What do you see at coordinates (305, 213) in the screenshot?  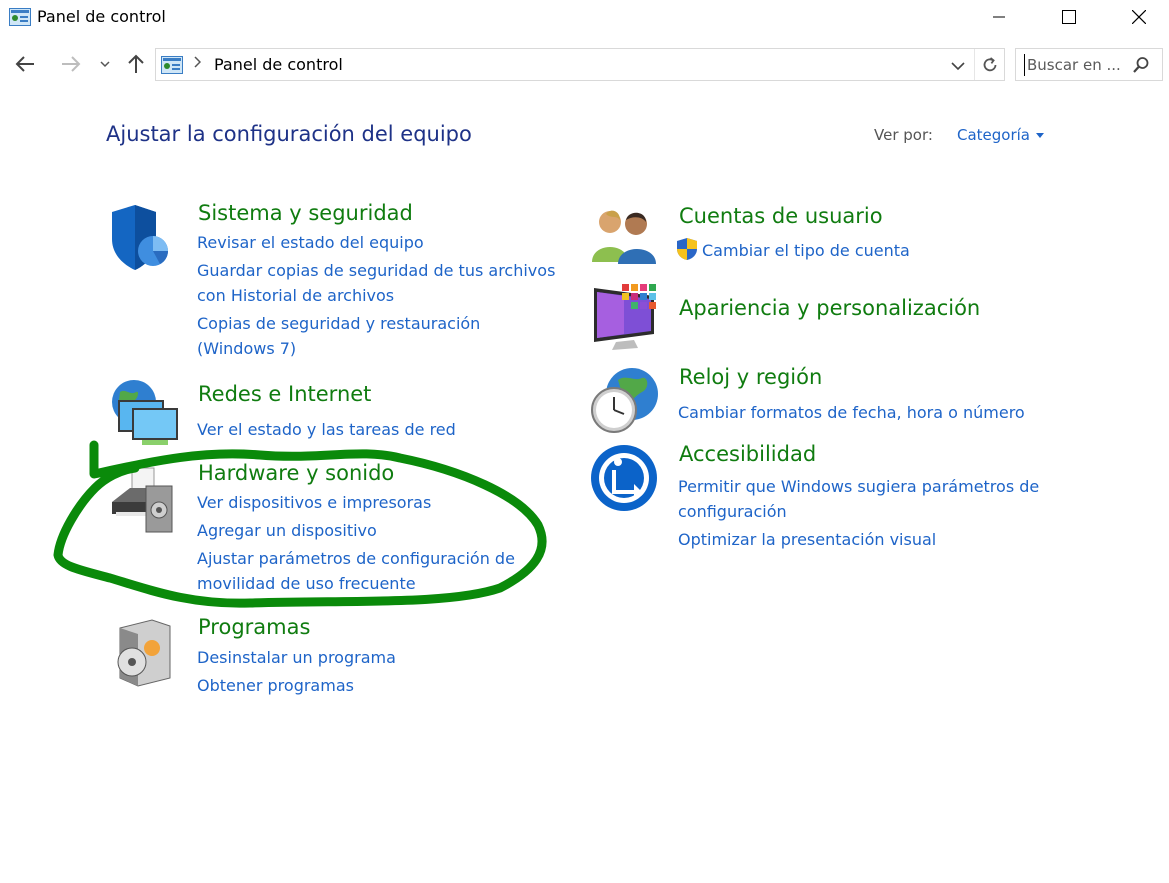 I see `category-title: Sistema y seguridad` at bounding box center [305, 213].